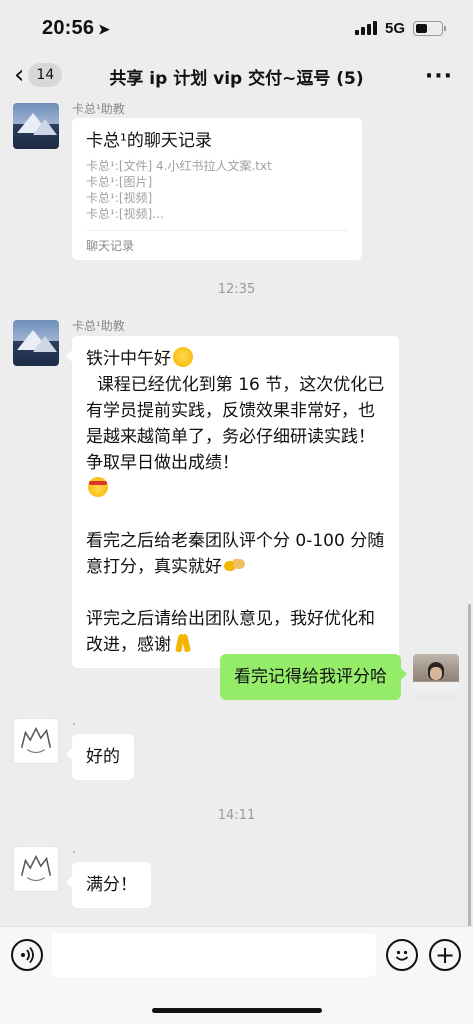 The height and width of the screenshot is (1024, 473). I want to click on thinking-face-emoji-icon, so click(183, 357).